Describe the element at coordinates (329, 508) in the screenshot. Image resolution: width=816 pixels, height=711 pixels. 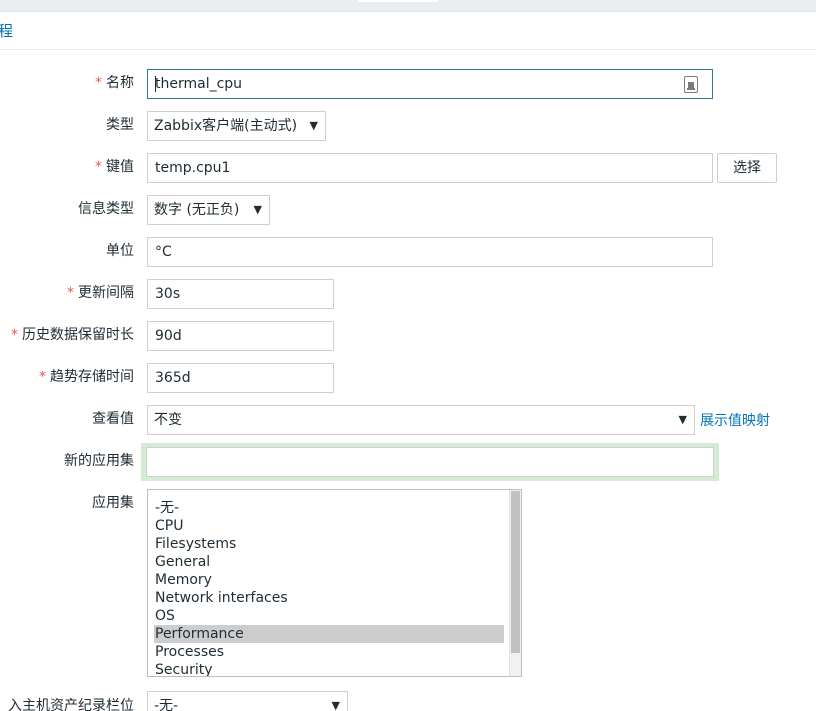
I see `application-option: -无-` at that location.